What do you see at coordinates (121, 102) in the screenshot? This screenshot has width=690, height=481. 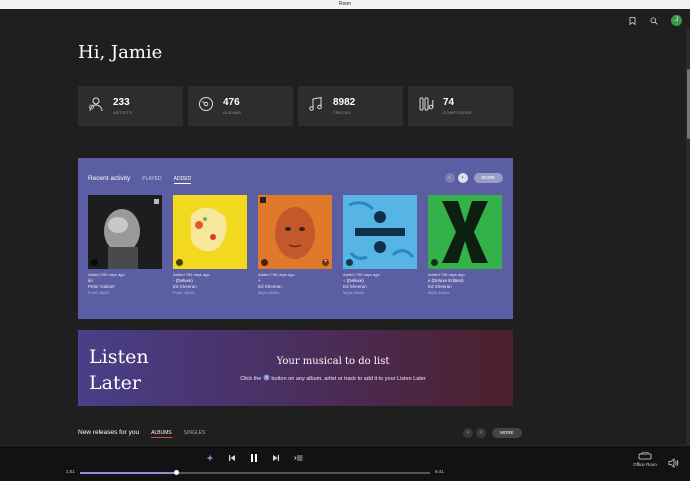 I see `stat-count: 233` at bounding box center [121, 102].